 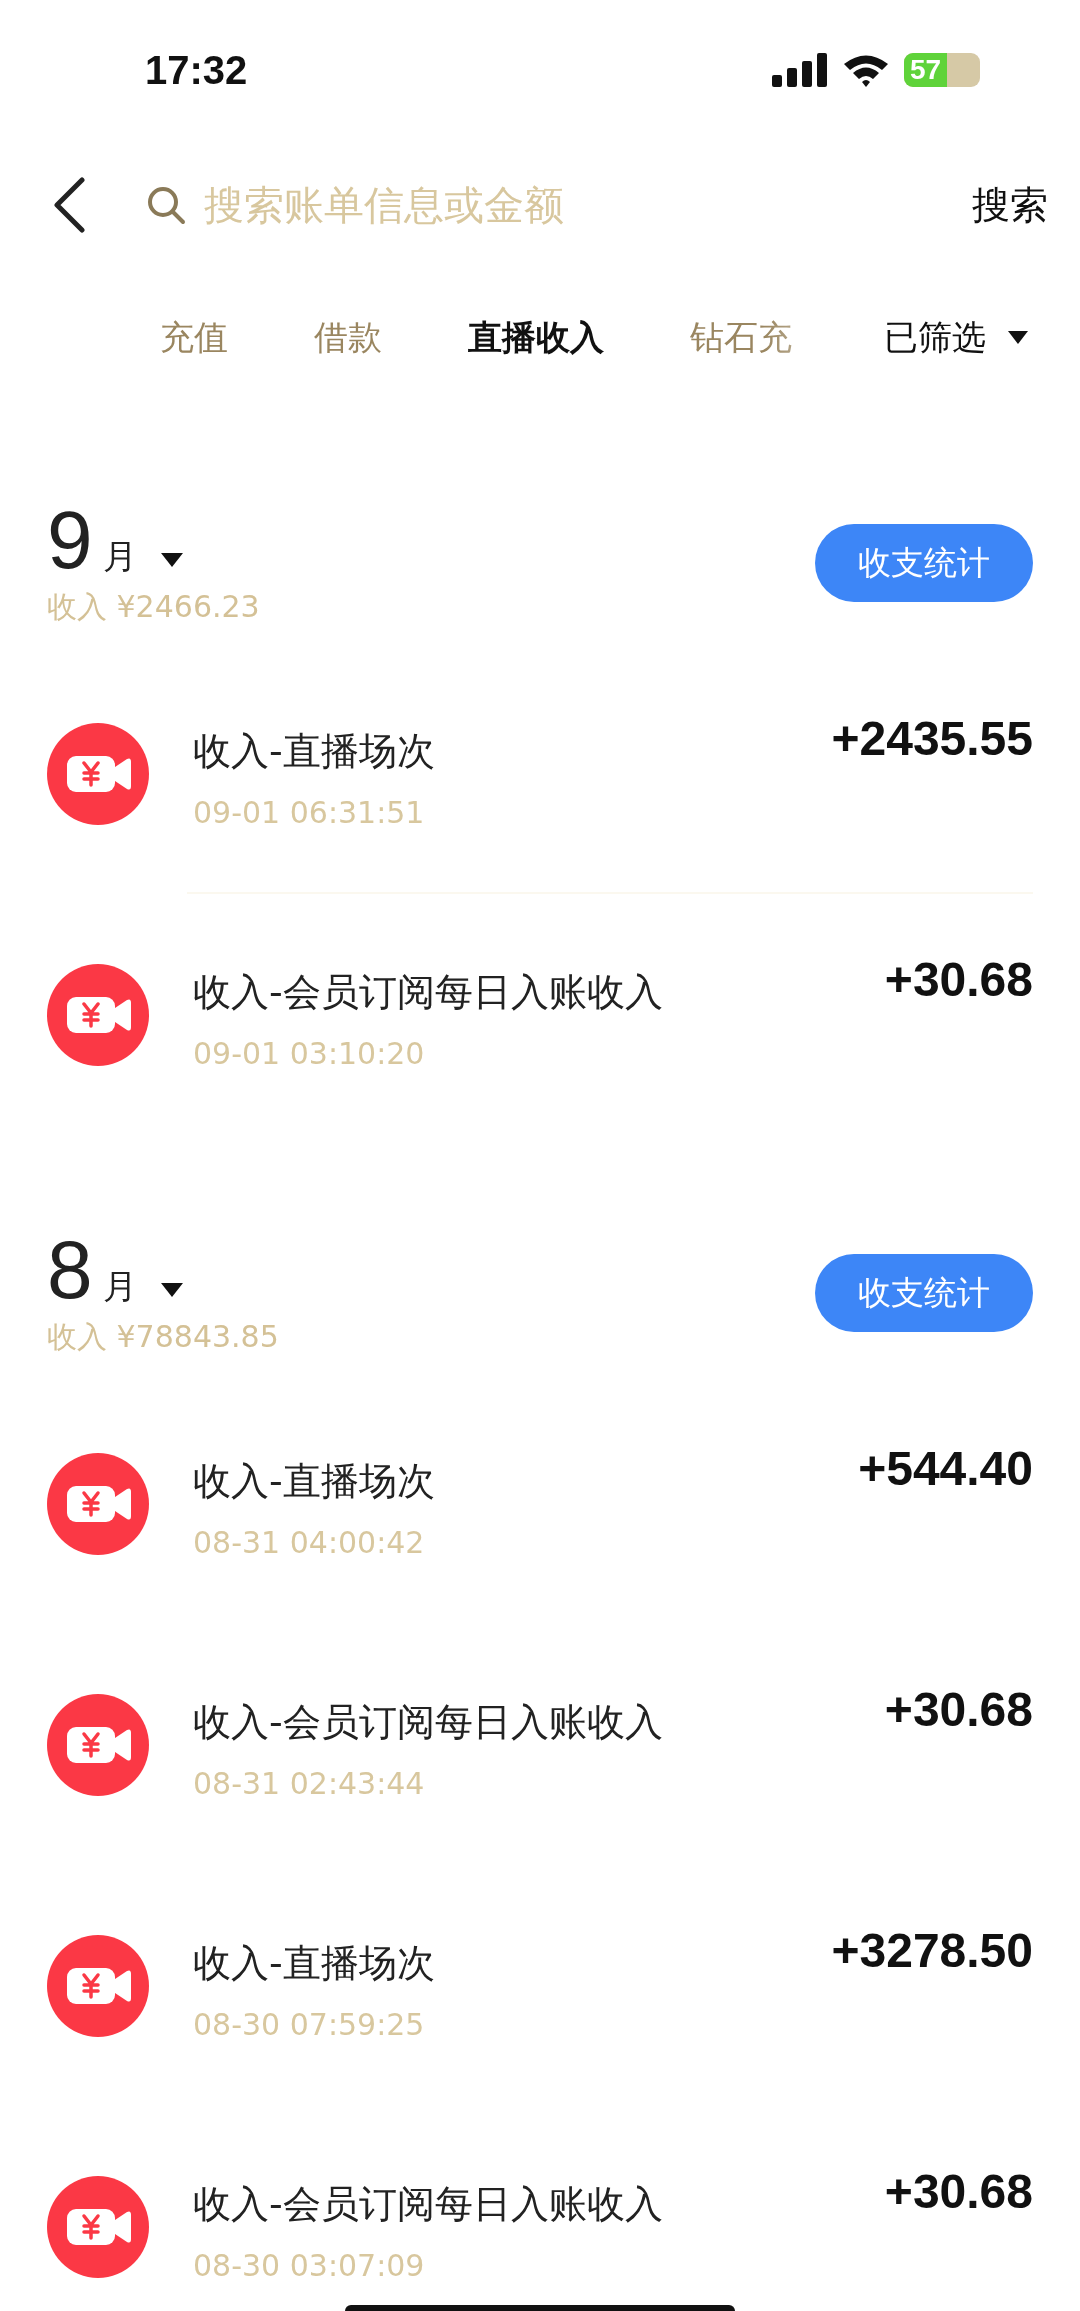 I want to click on category-tab: 直播收入, so click(x=536, y=337).